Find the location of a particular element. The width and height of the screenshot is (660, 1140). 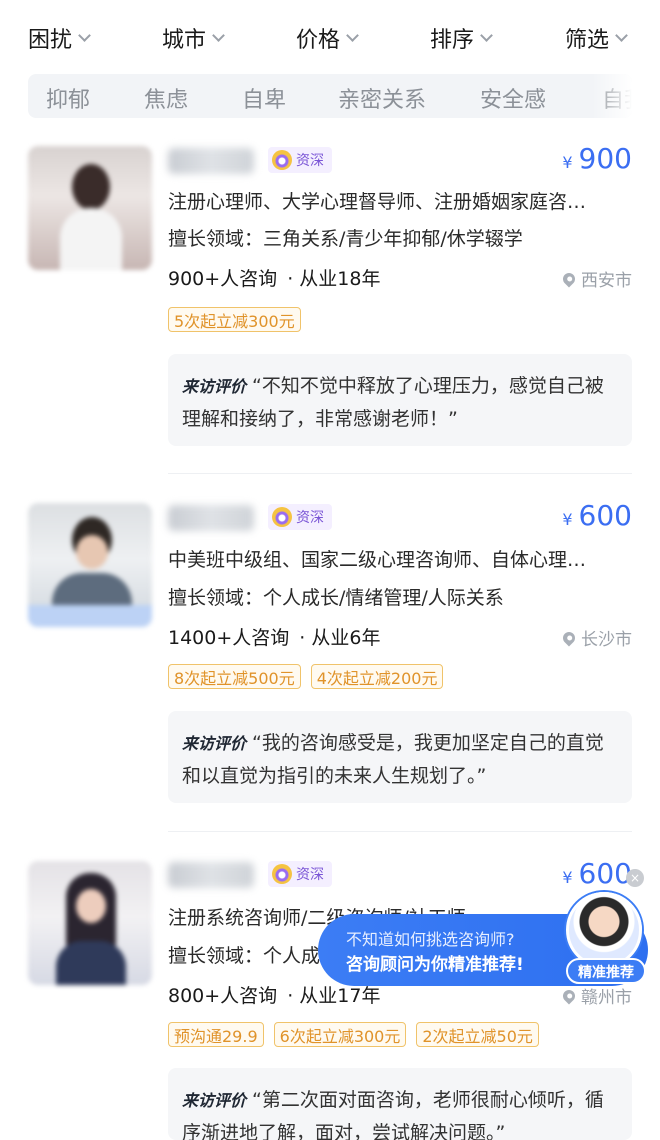

price-value: 900 is located at coordinates (605, 158).